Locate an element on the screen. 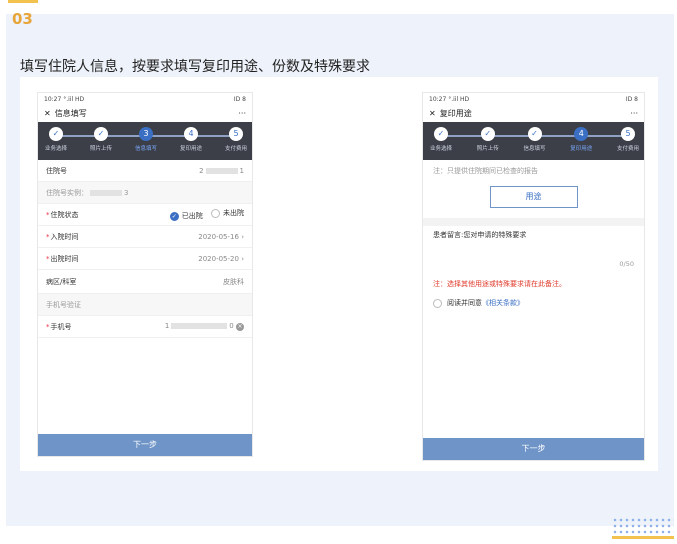 This screenshot has width=677, height=544. page-title: 信息填写 is located at coordinates (70, 113).